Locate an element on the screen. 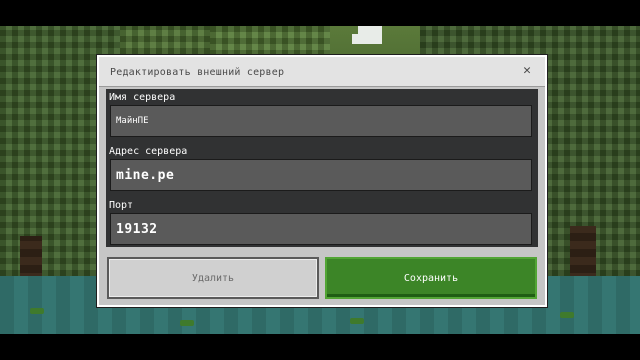 The width and height of the screenshot is (640, 360). server-name-input: МайнПЕ is located at coordinates (321, 121).